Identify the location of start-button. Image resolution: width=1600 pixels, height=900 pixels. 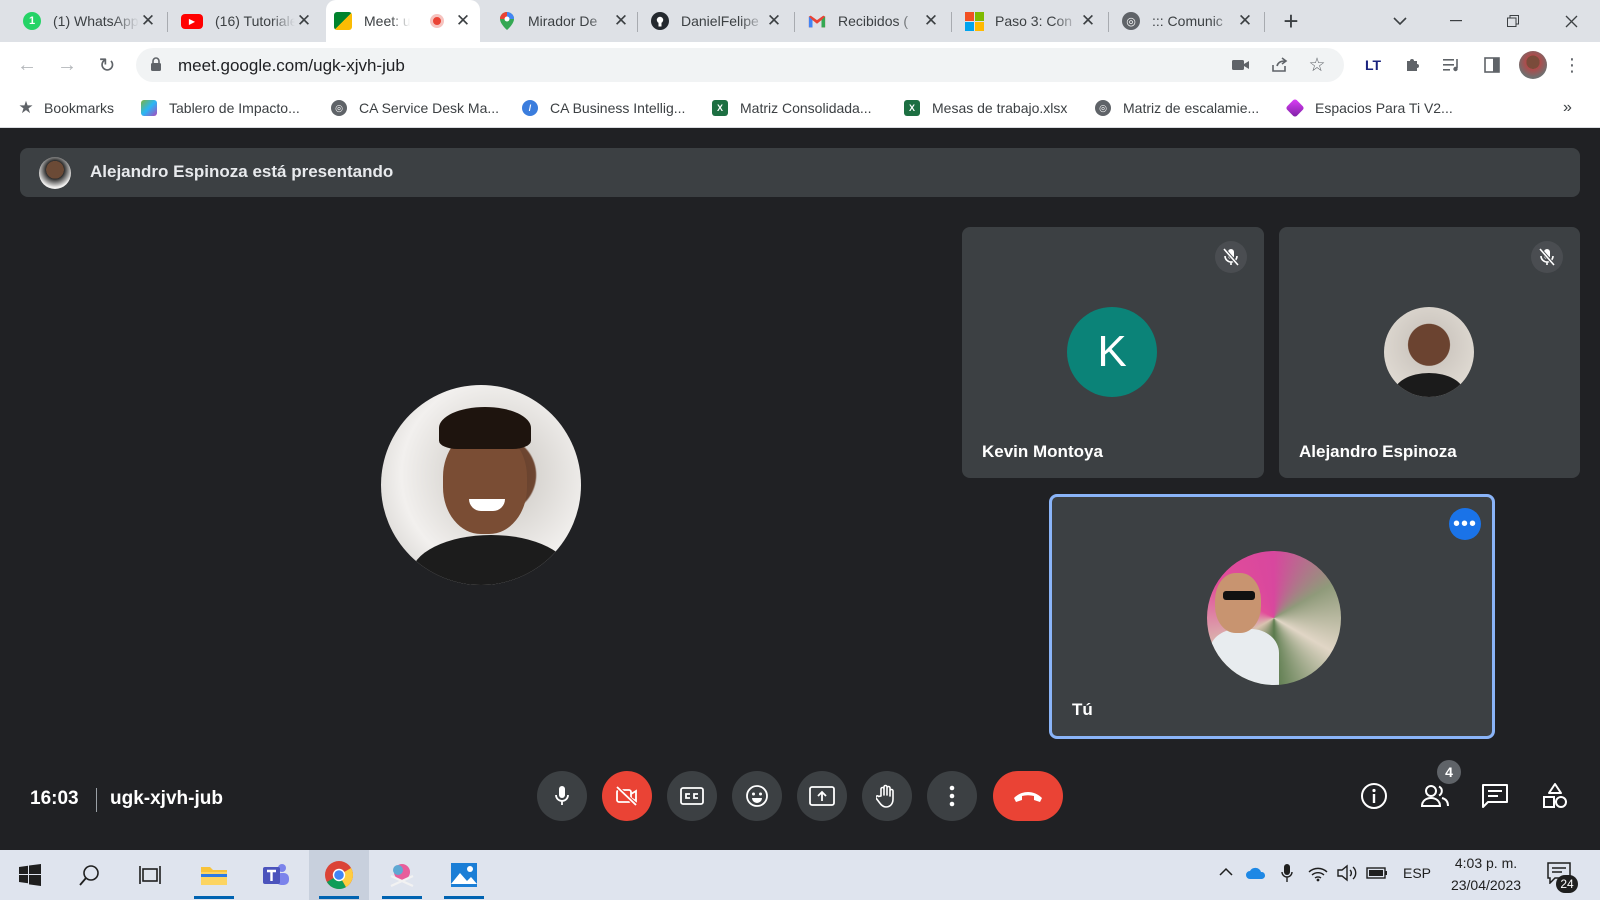
(30, 875).